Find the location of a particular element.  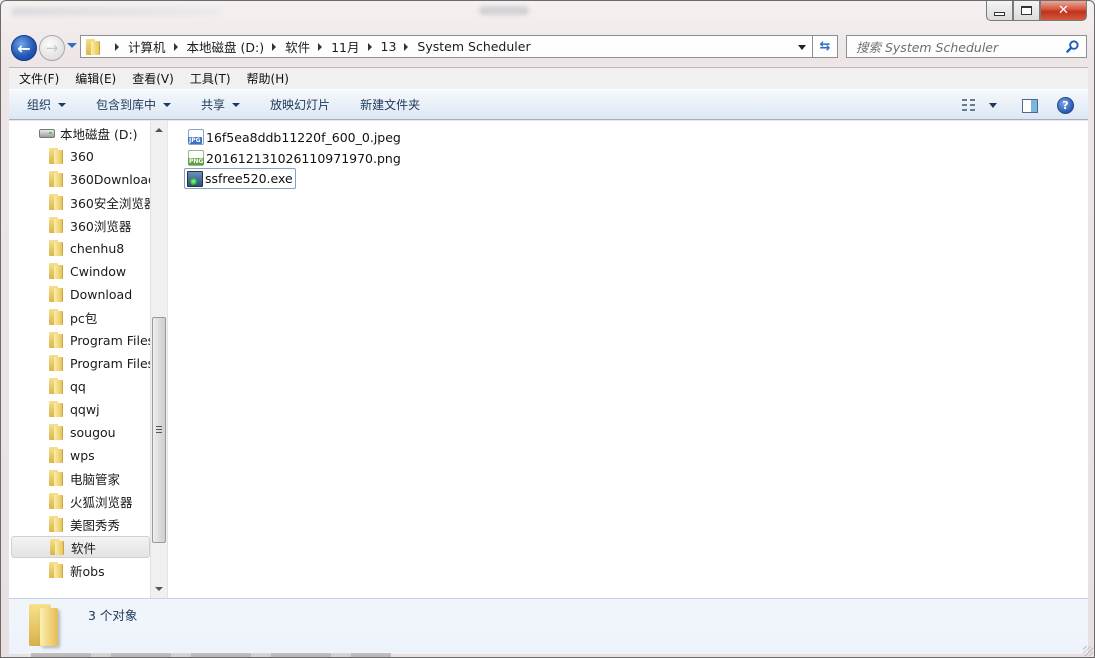

tree-item-folder: chenhu8 is located at coordinates (79, 248).